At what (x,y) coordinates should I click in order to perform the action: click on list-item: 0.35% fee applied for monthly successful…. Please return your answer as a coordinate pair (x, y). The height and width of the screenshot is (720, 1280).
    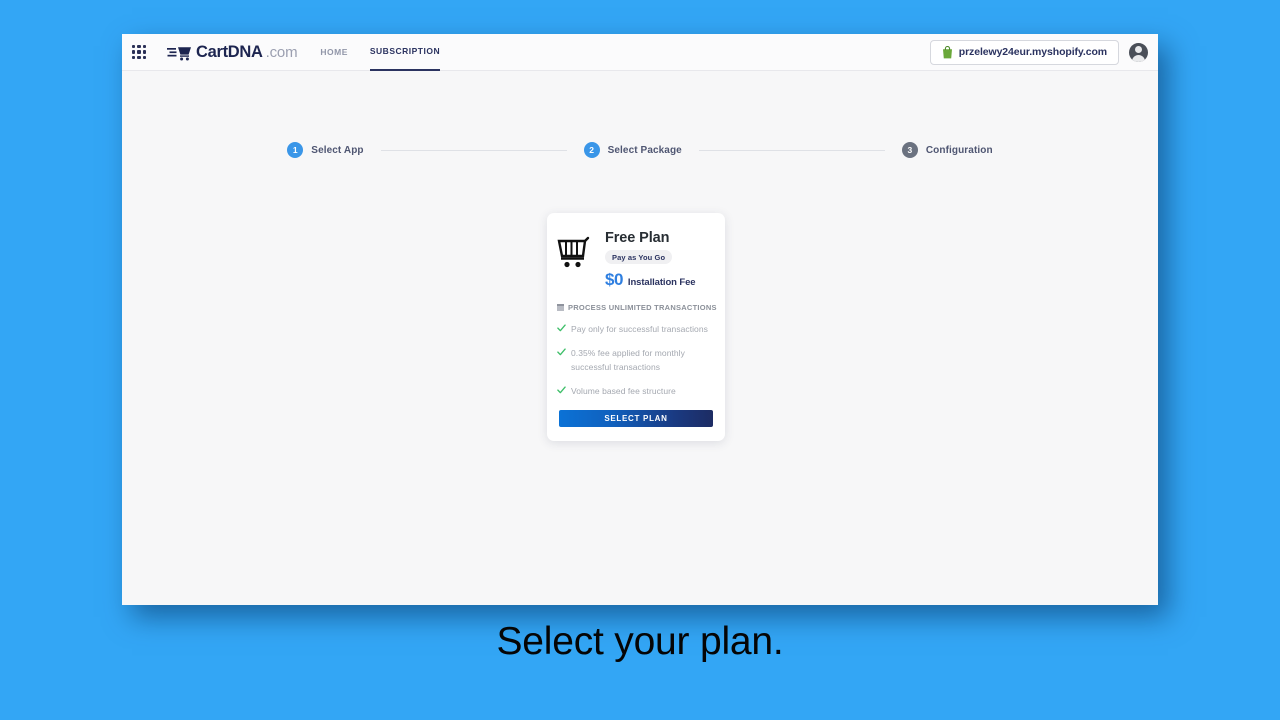
    Looking at the image, I should click on (635, 360).